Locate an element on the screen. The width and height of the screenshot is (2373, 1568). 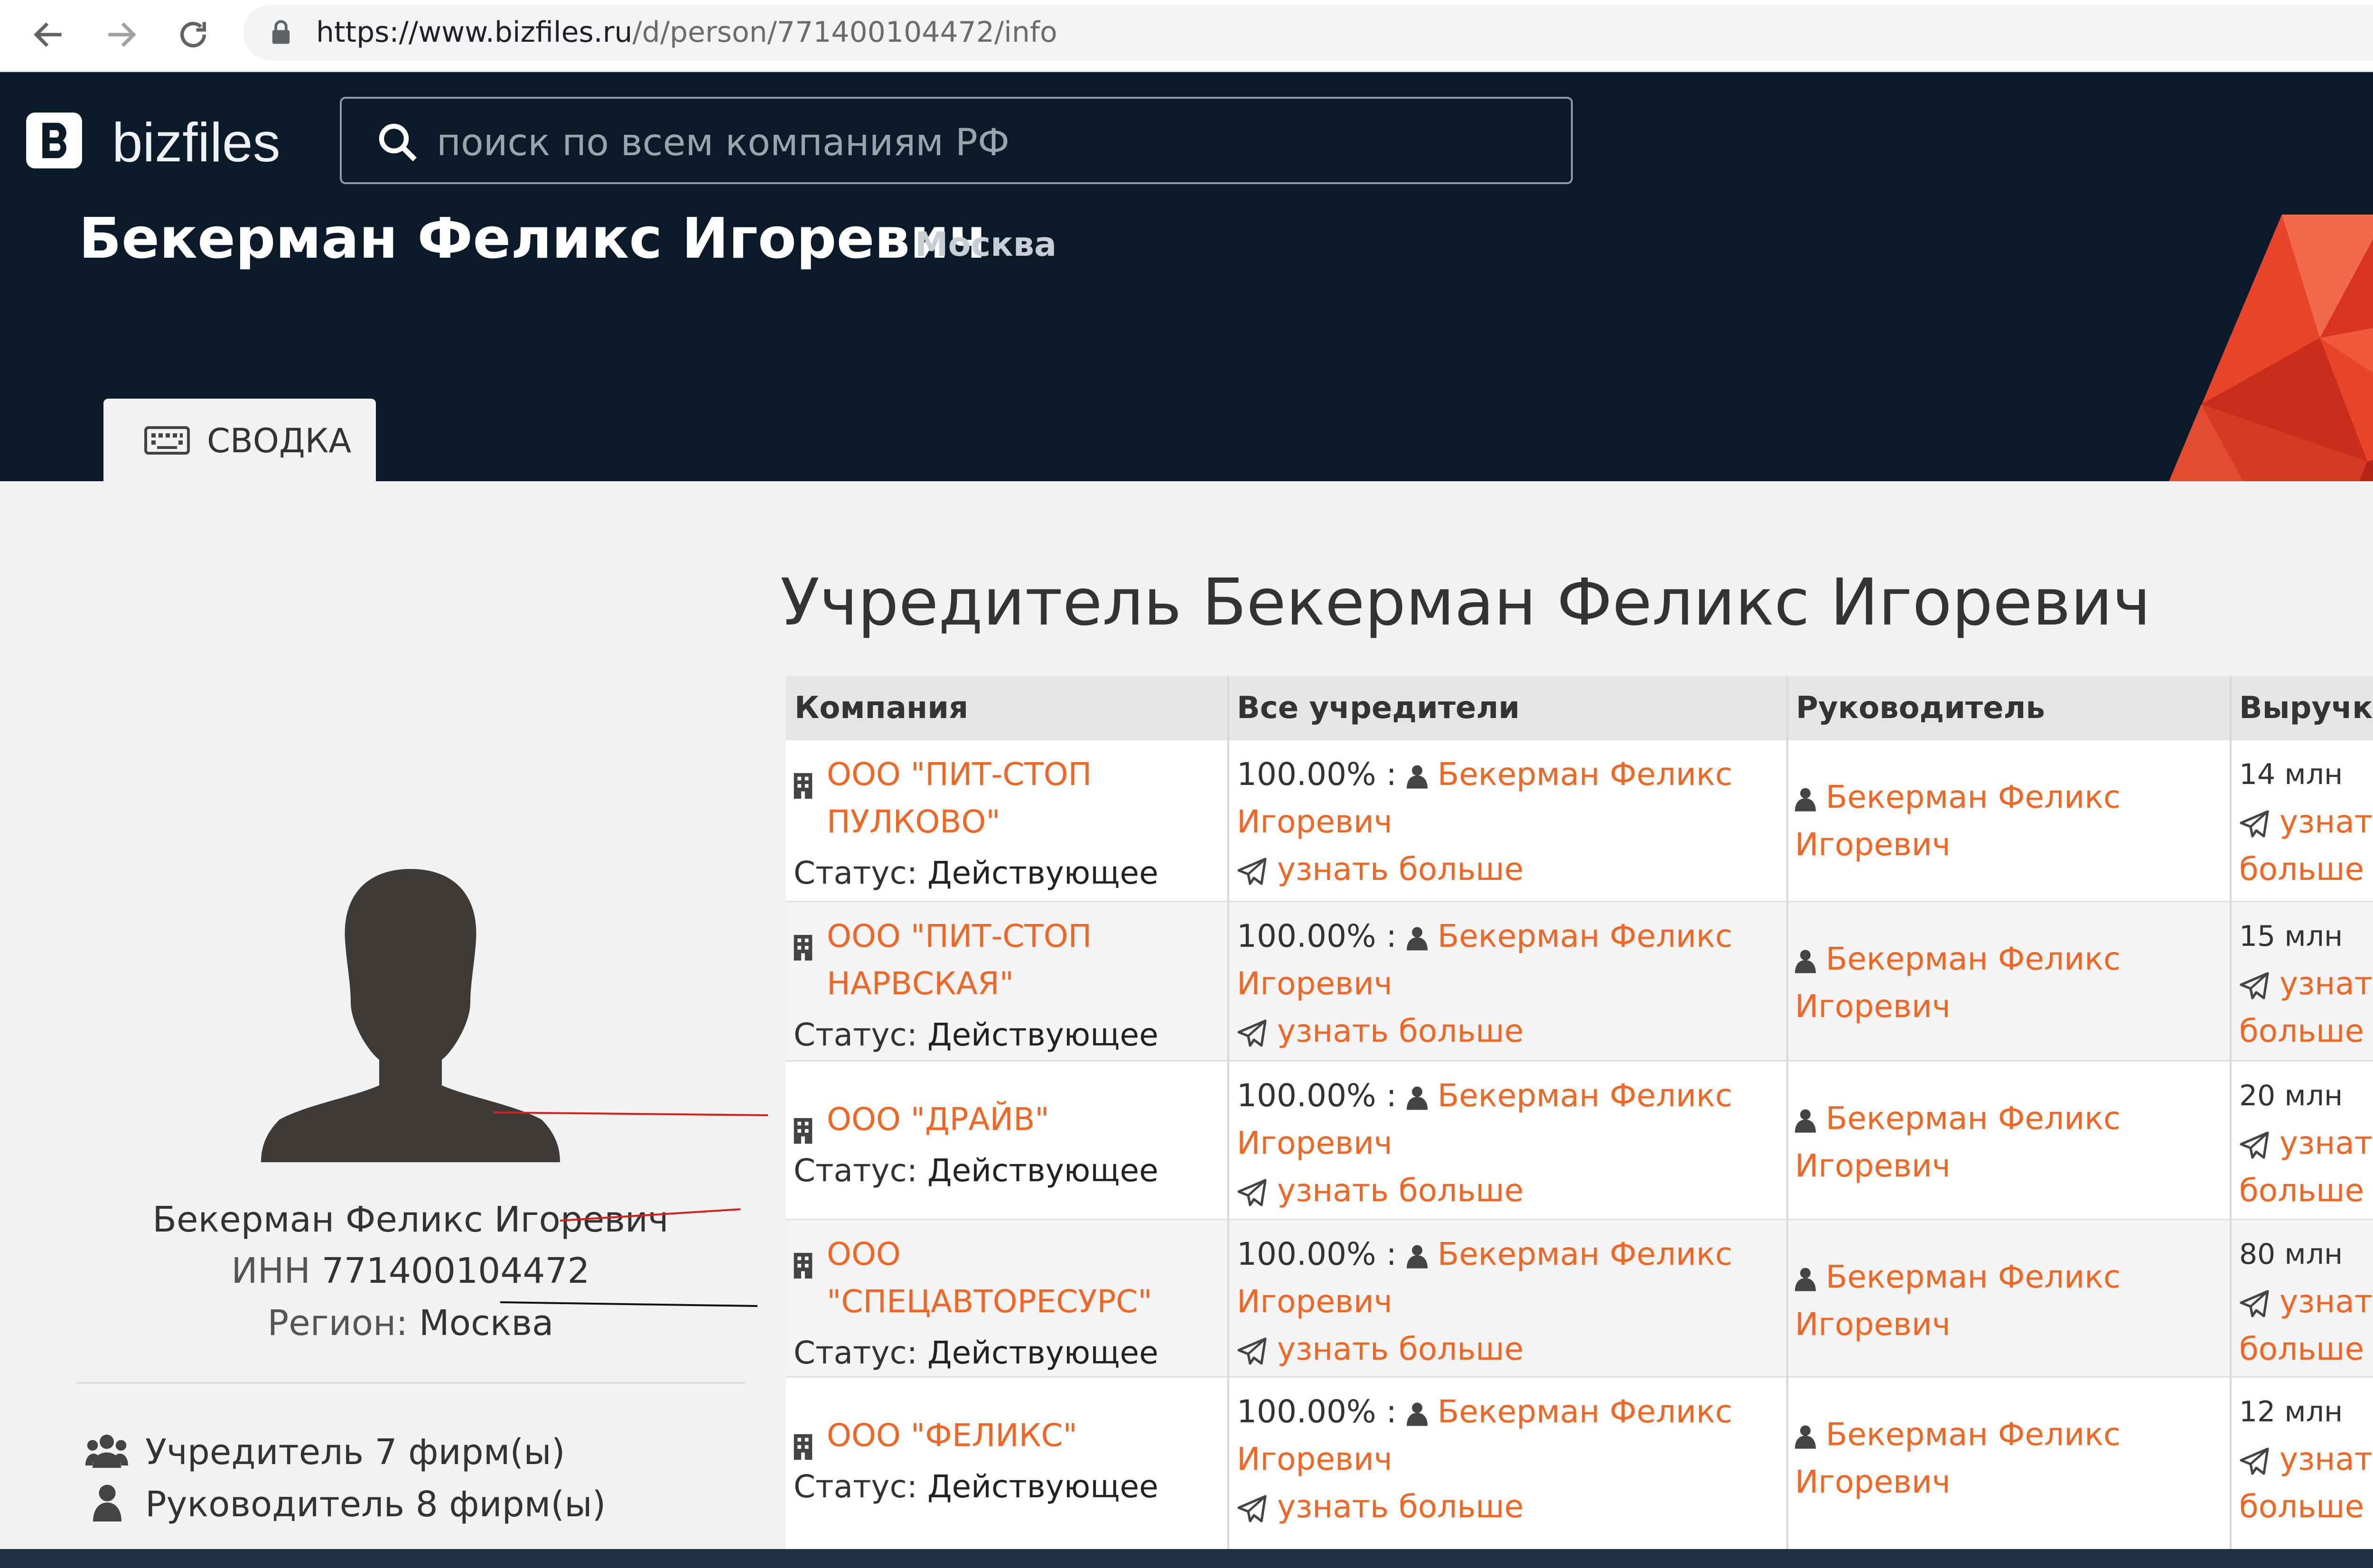
revenue-cell: 20 млн узнать больше is located at coordinates (2306, 1143).